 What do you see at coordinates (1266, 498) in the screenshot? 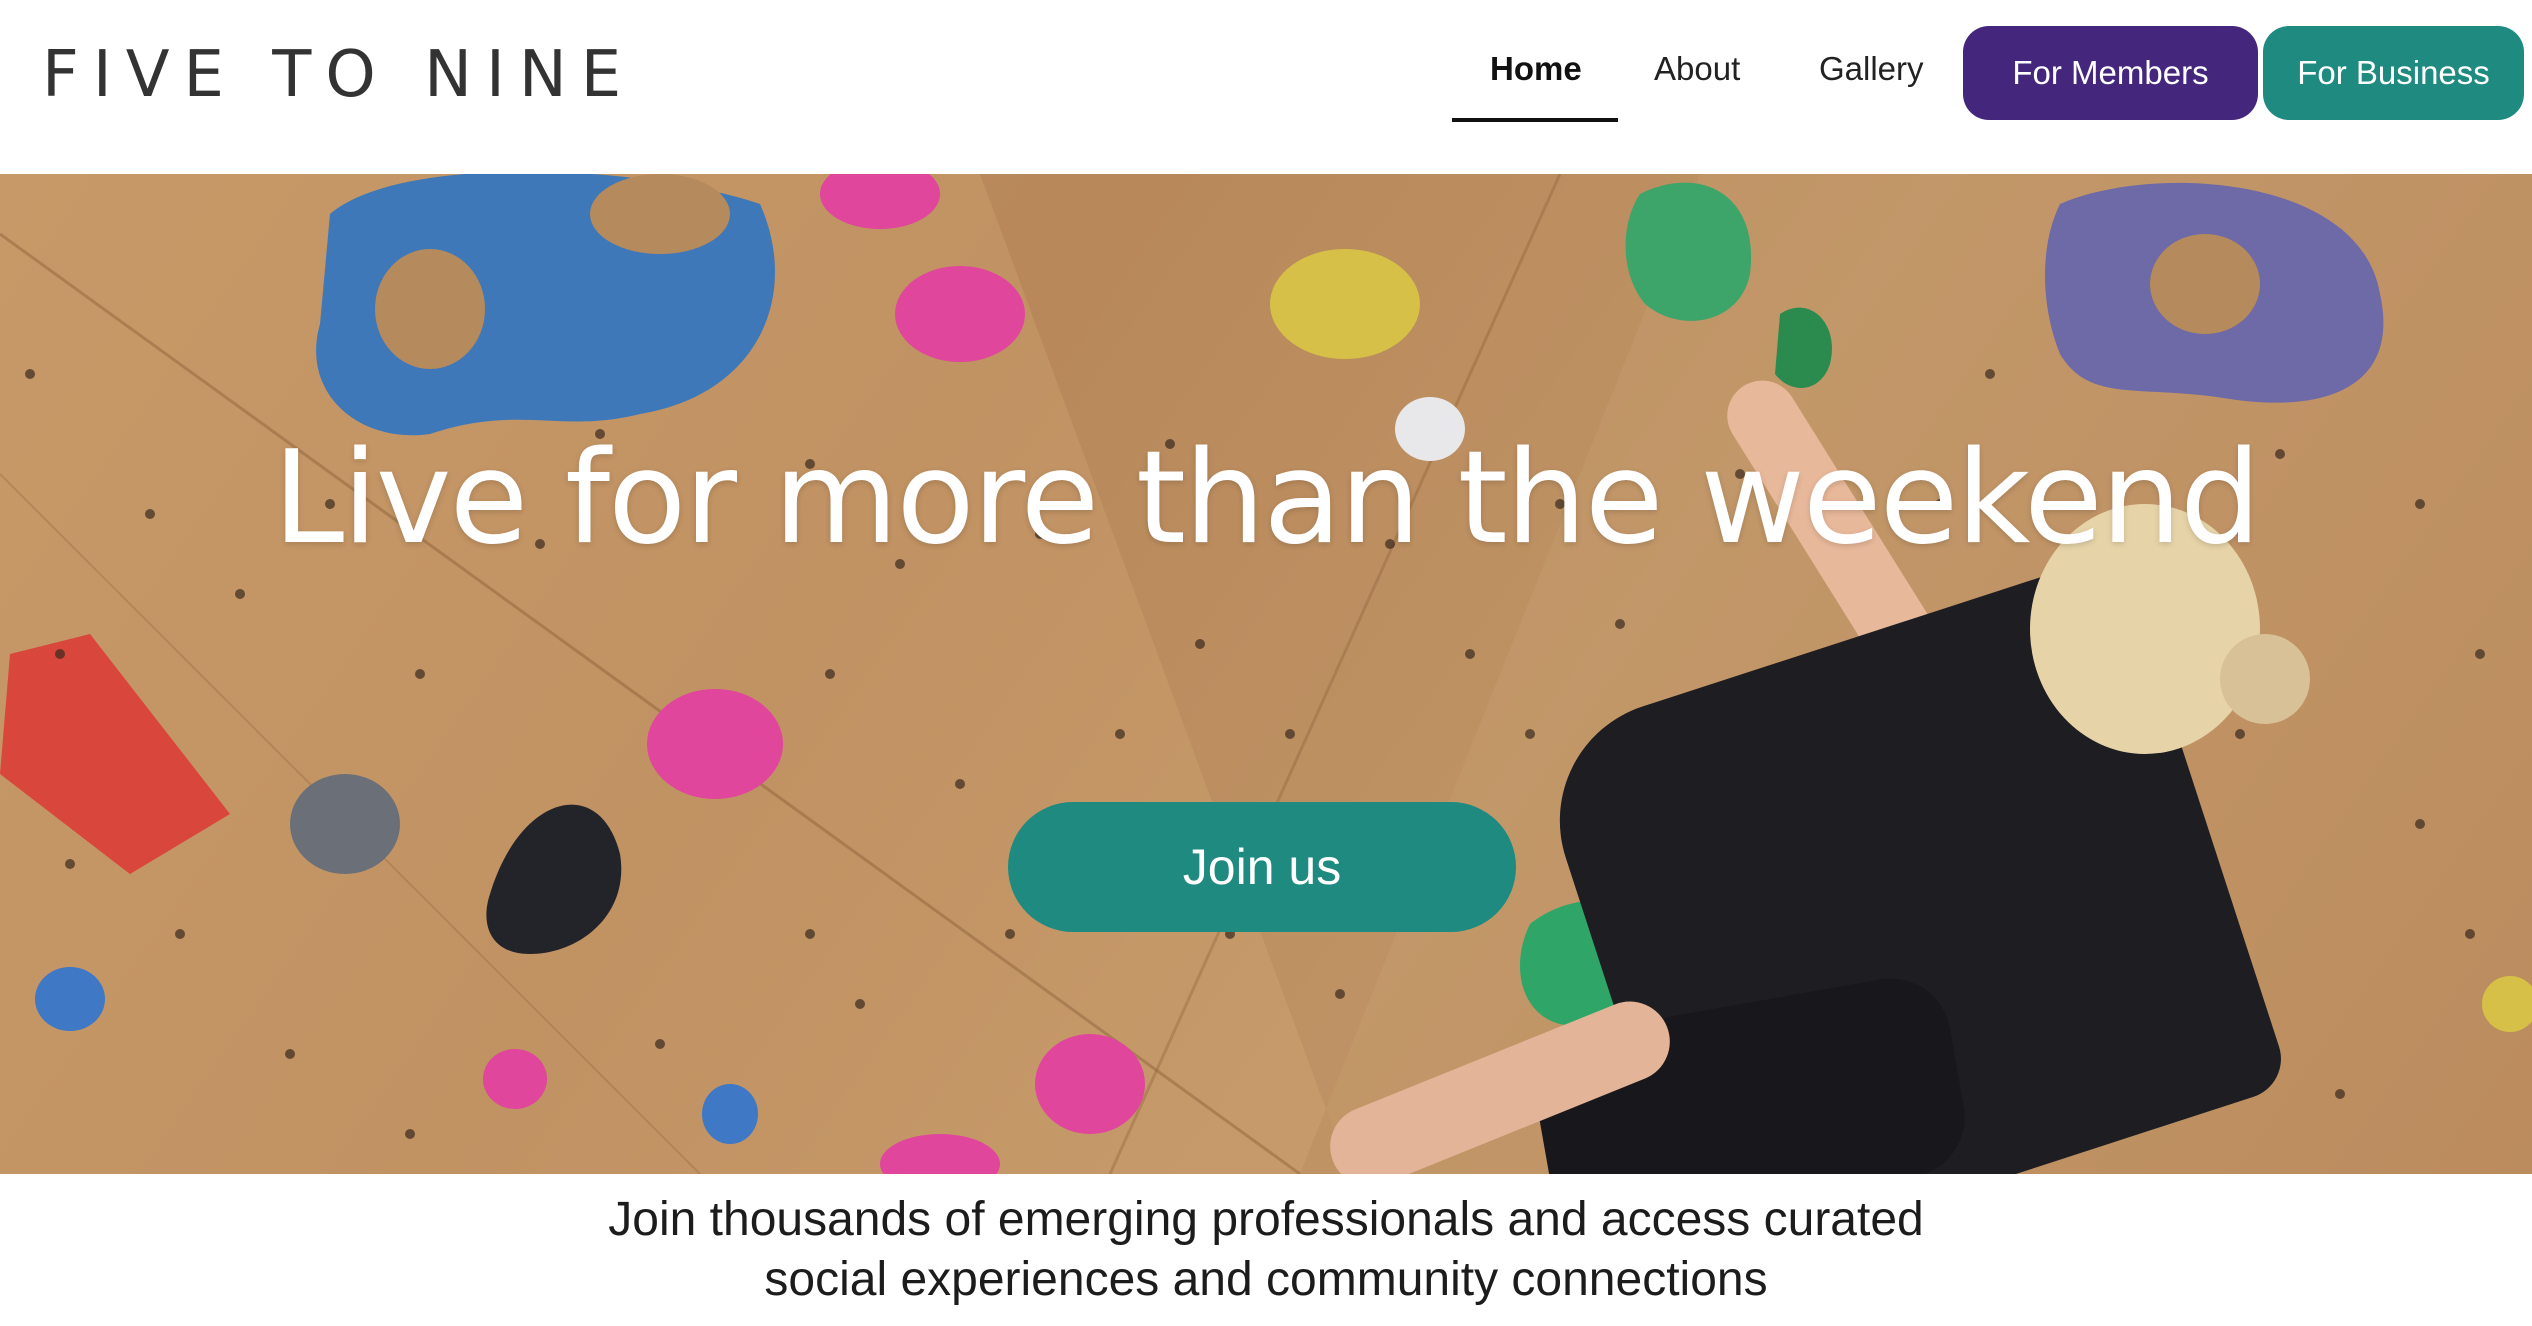
I see `hero-title: Live for more than the weekend` at bounding box center [1266, 498].